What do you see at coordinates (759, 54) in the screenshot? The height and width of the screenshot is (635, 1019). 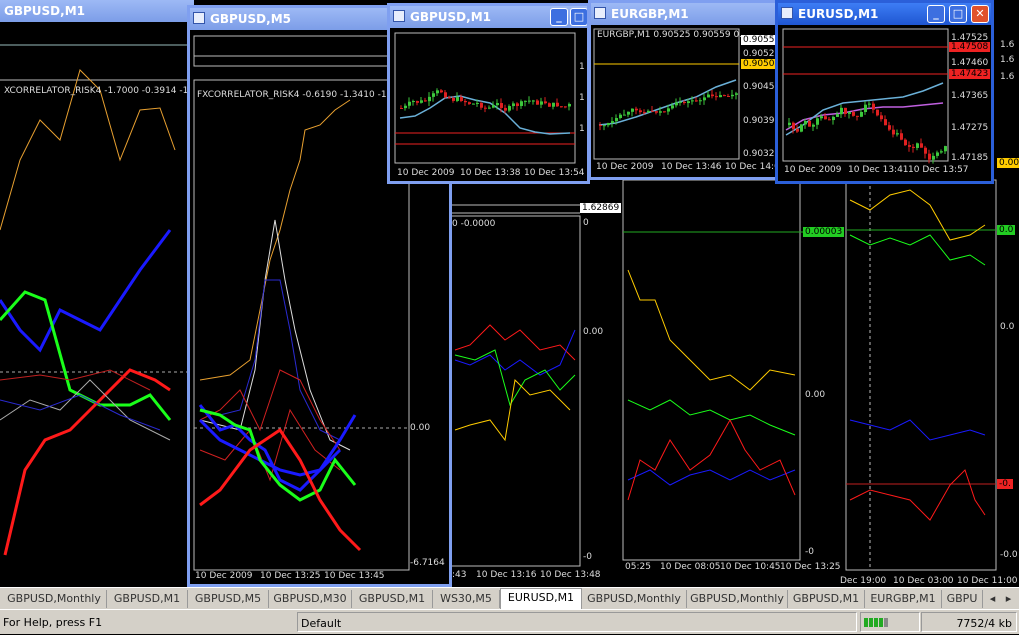 I see `price-axis-label: 0.9052` at bounding box center [759, 54].